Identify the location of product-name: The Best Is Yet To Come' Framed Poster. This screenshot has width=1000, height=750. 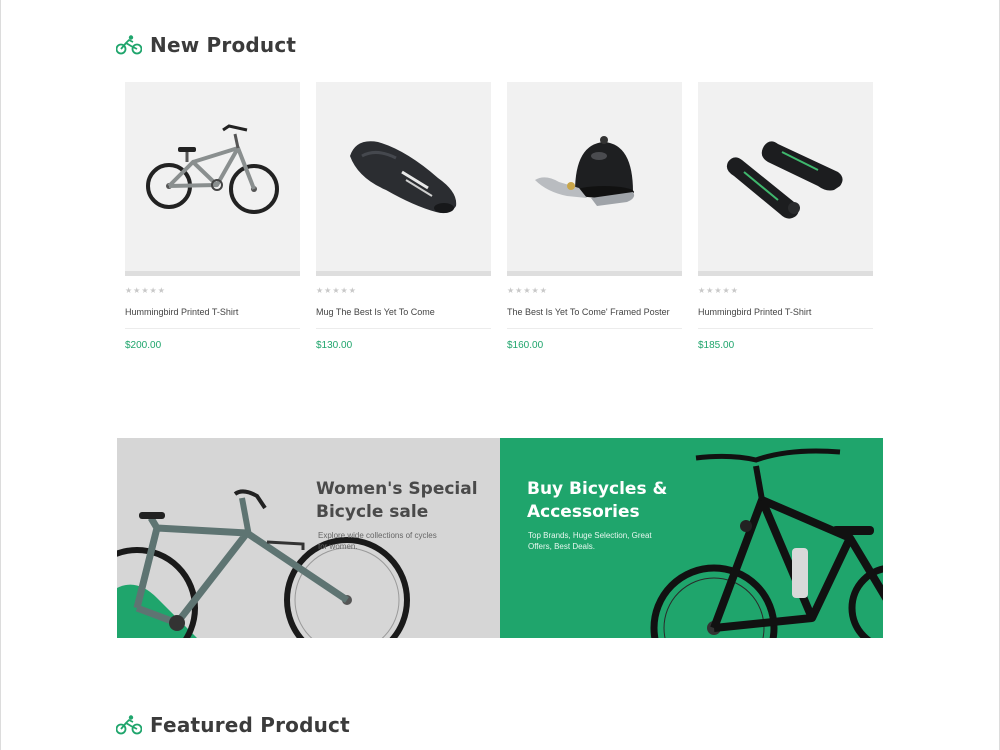
(594, 318).